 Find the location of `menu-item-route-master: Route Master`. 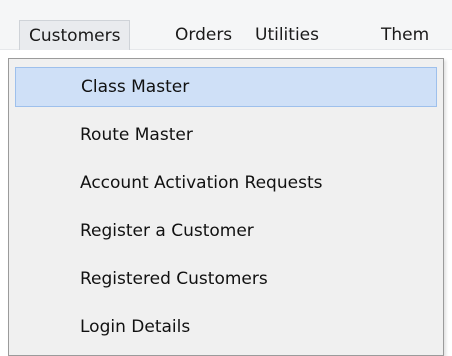

menu-item-route-master: Route Master is located at coordinates (226, 135).